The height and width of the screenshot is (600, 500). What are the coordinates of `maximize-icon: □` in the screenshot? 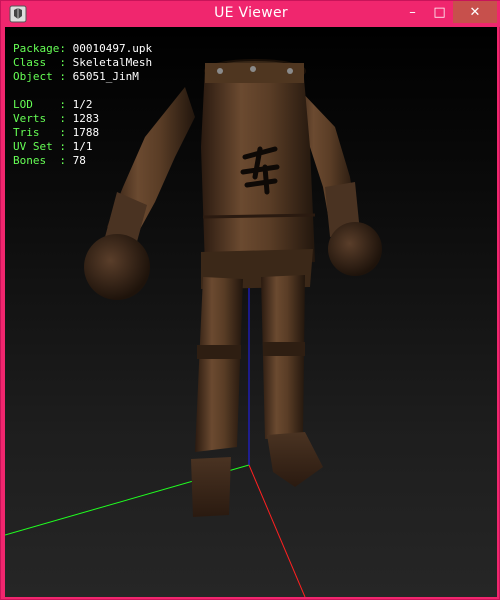 It's located at (439, 12).